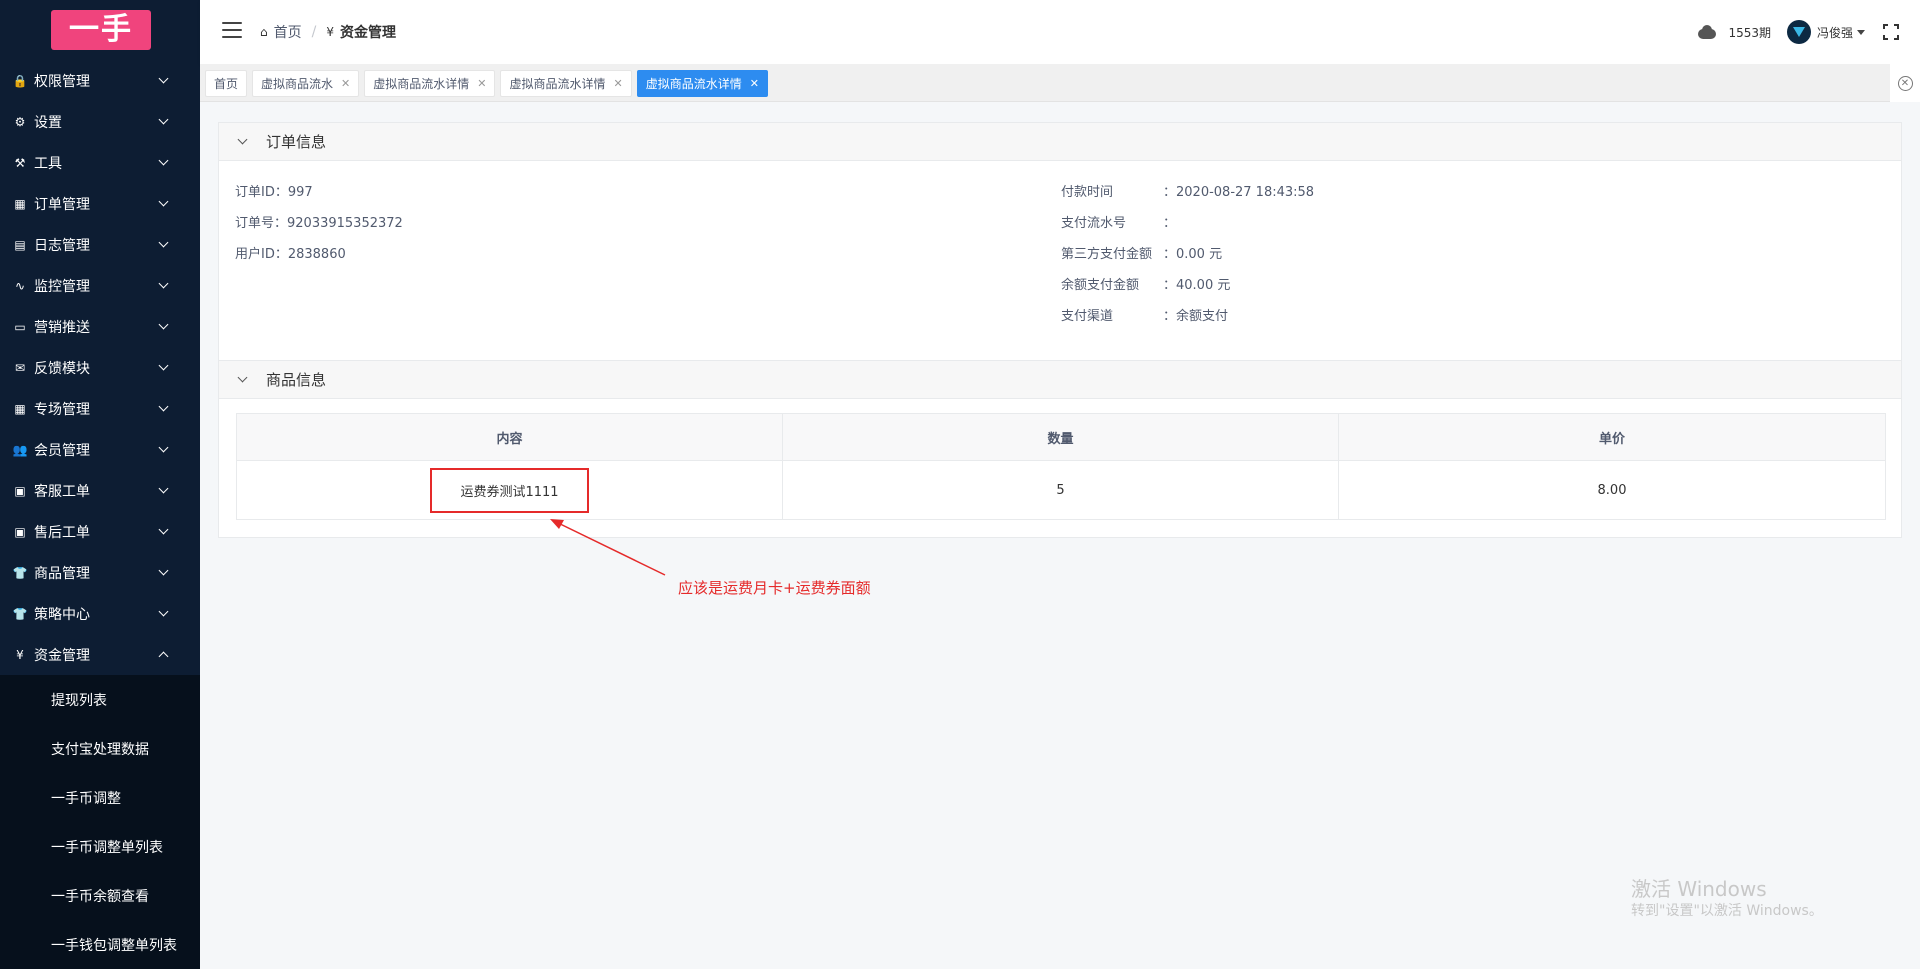 This screenshot has height=969, width=1920. I want to click on sidebar-item-marketing: ▭ 营销推送, so click(100, 326).